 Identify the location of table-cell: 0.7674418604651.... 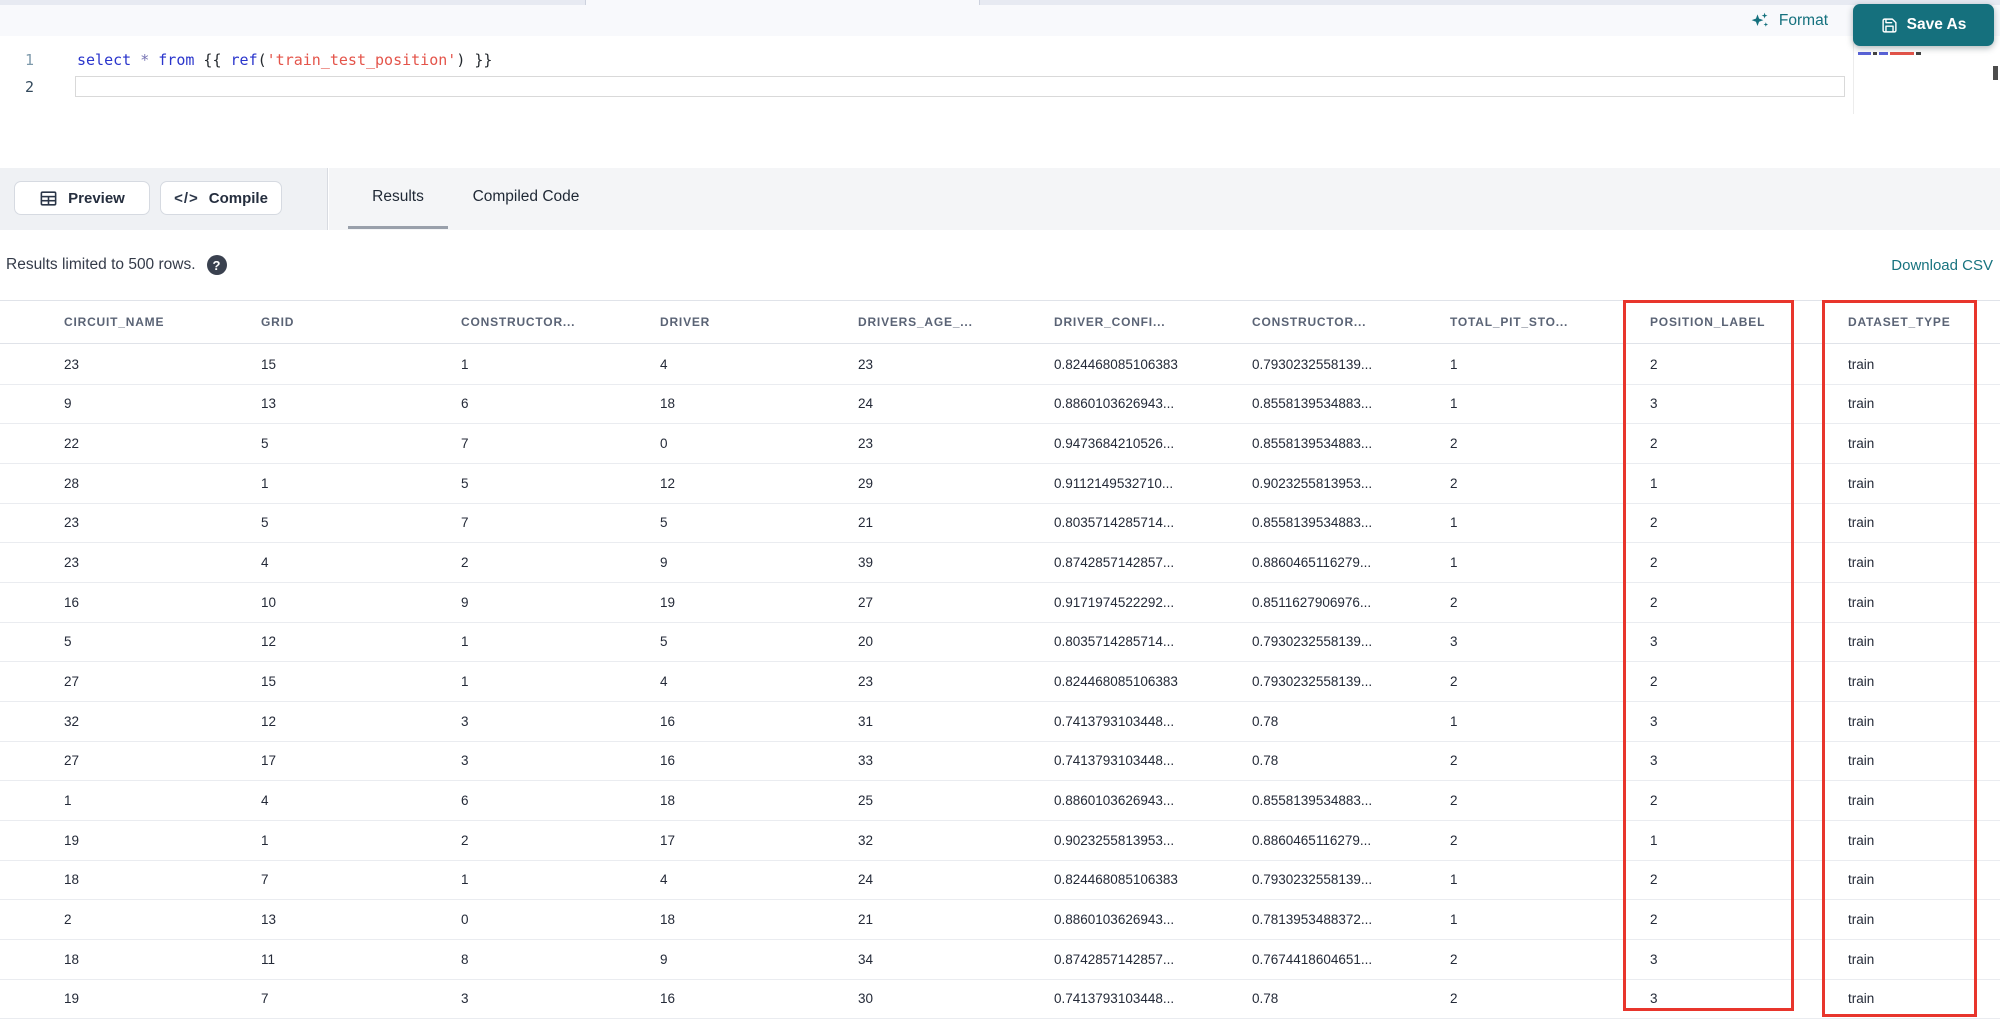
(1312, 959).